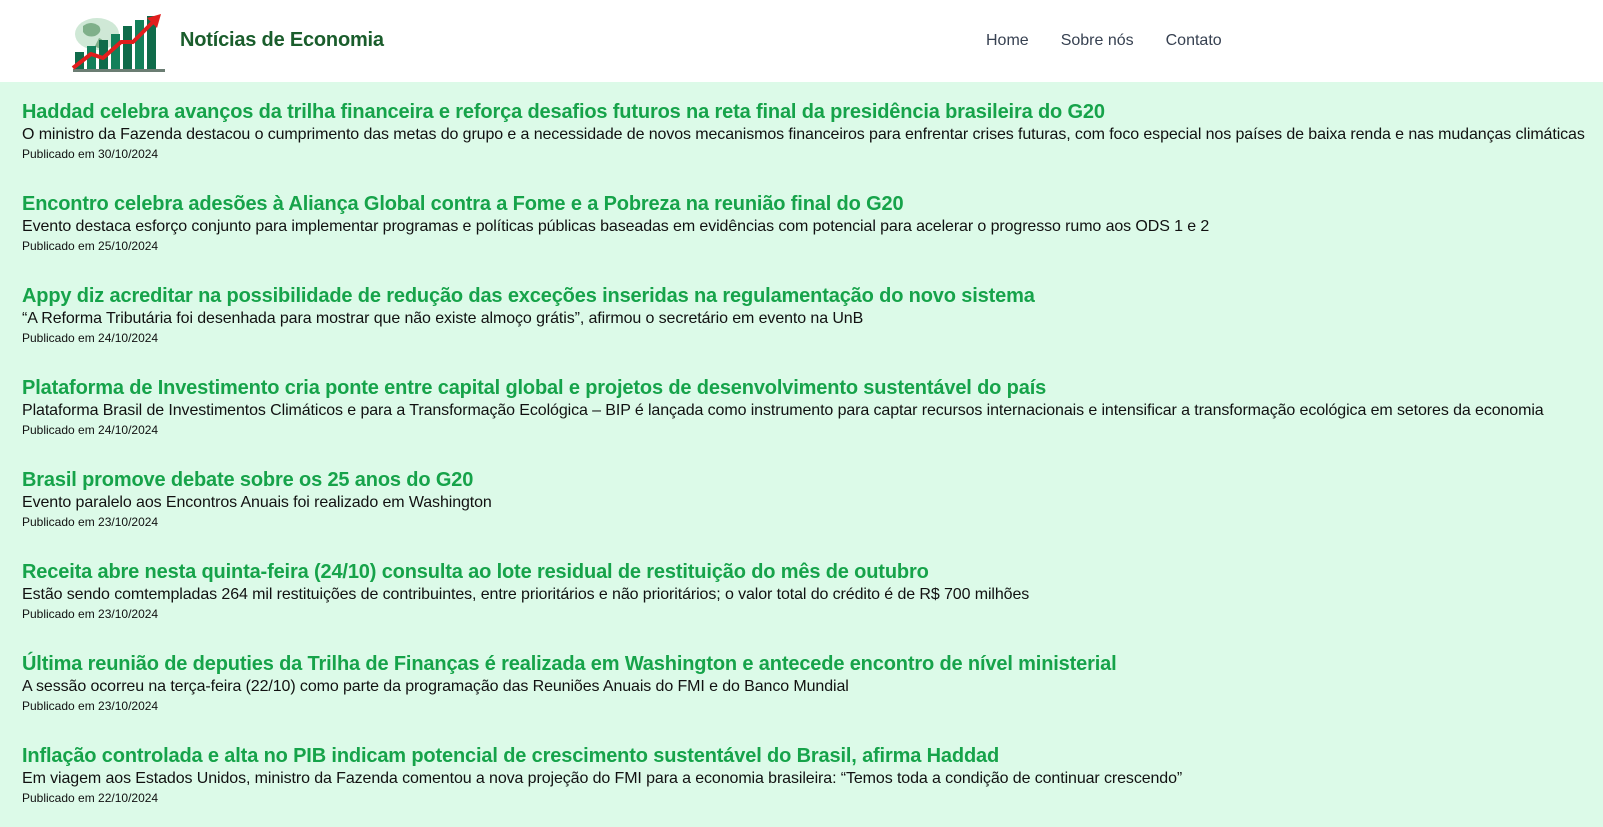 Image resolution: width=1603 pixels, height=827 pixels. I want to click on nav-link-home: Home, so click(1007, 41).